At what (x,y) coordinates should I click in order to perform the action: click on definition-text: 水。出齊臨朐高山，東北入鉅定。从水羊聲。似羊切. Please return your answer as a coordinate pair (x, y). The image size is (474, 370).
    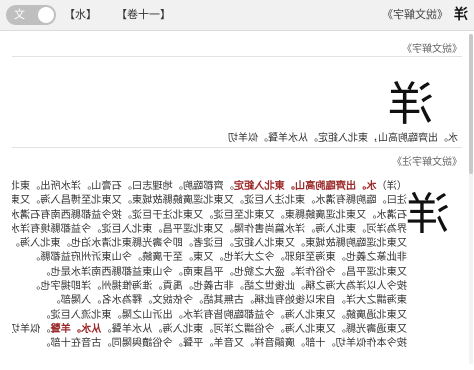
    Looking at the image, I should click on (343, 138).